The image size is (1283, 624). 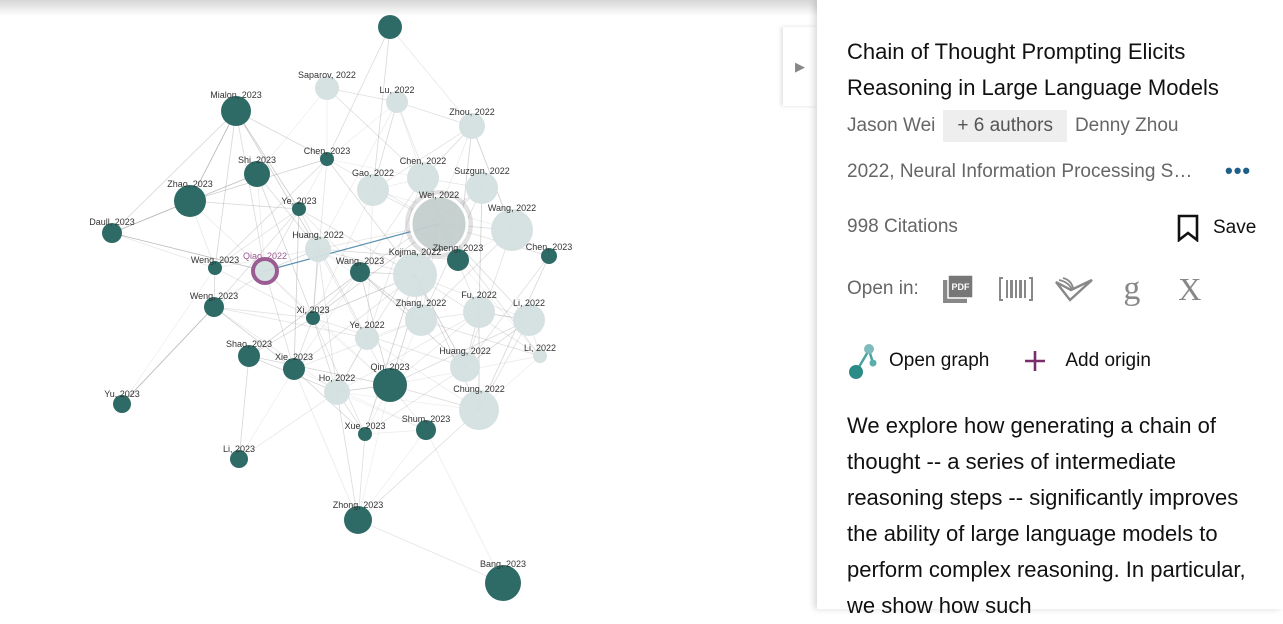 I want to click on node-label: Wang, 2022, so click(x=512, y=208).